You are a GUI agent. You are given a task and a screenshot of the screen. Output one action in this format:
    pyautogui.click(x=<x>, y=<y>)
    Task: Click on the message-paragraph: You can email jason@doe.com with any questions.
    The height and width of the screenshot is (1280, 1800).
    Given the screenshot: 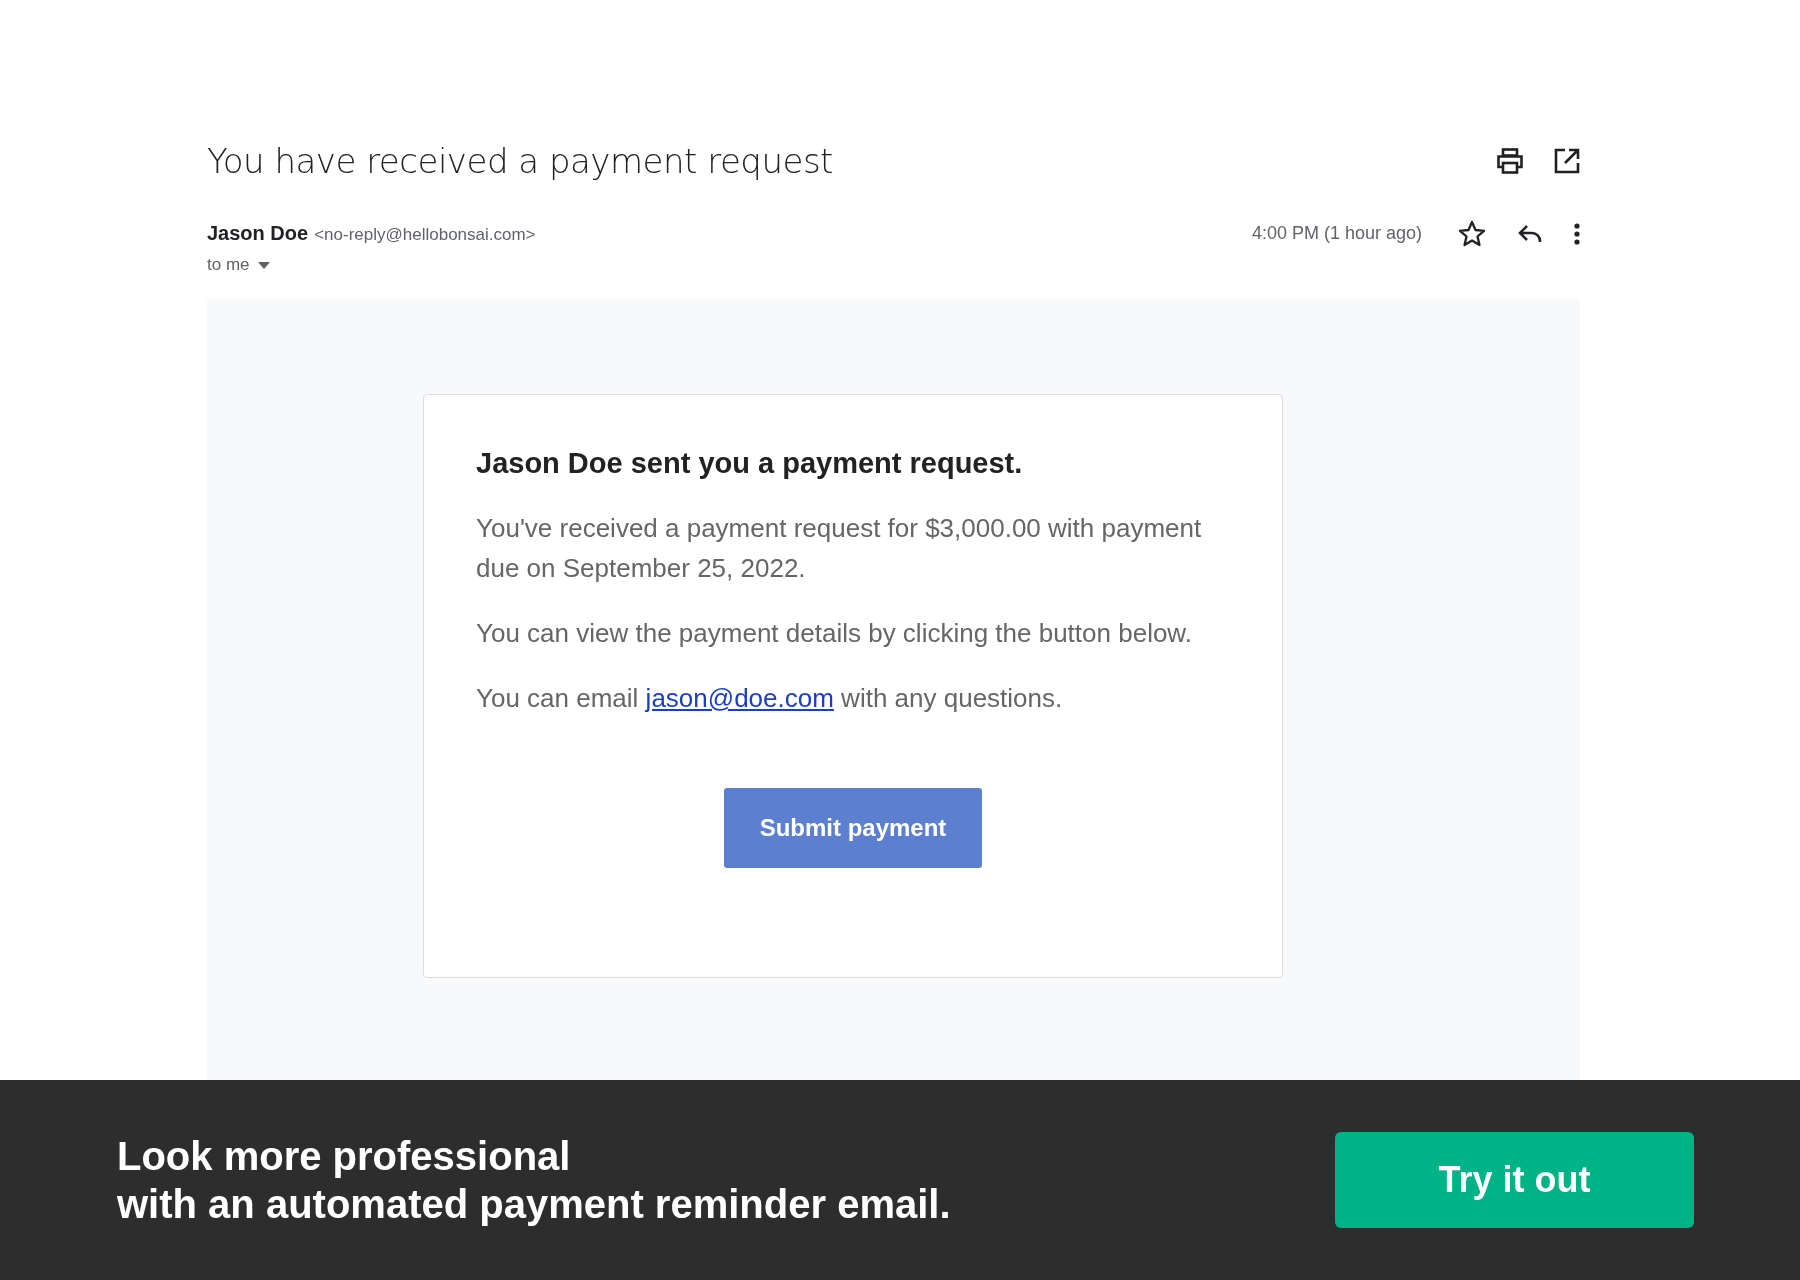 What is the action you would take?
    pyautogui.click(x=770, y=698)
    